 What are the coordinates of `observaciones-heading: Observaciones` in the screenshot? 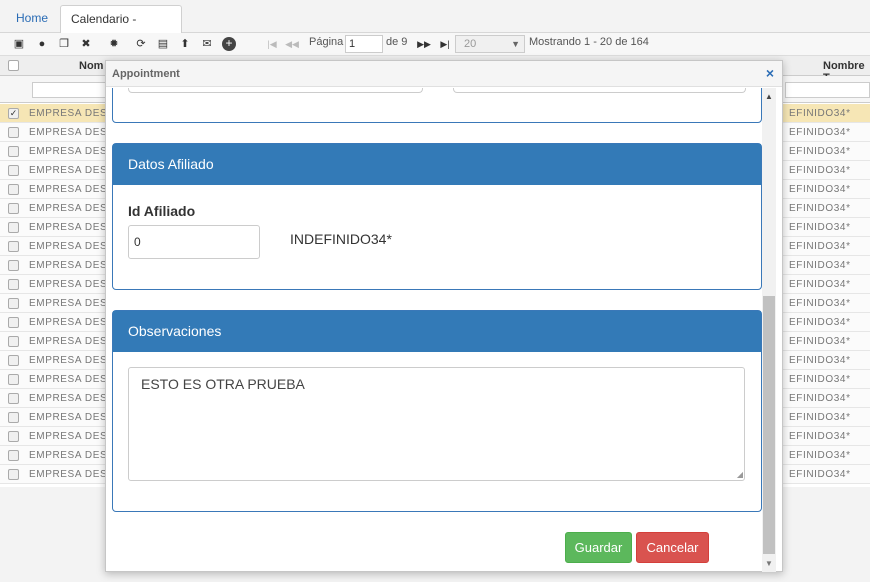 It's located at (437, 331).